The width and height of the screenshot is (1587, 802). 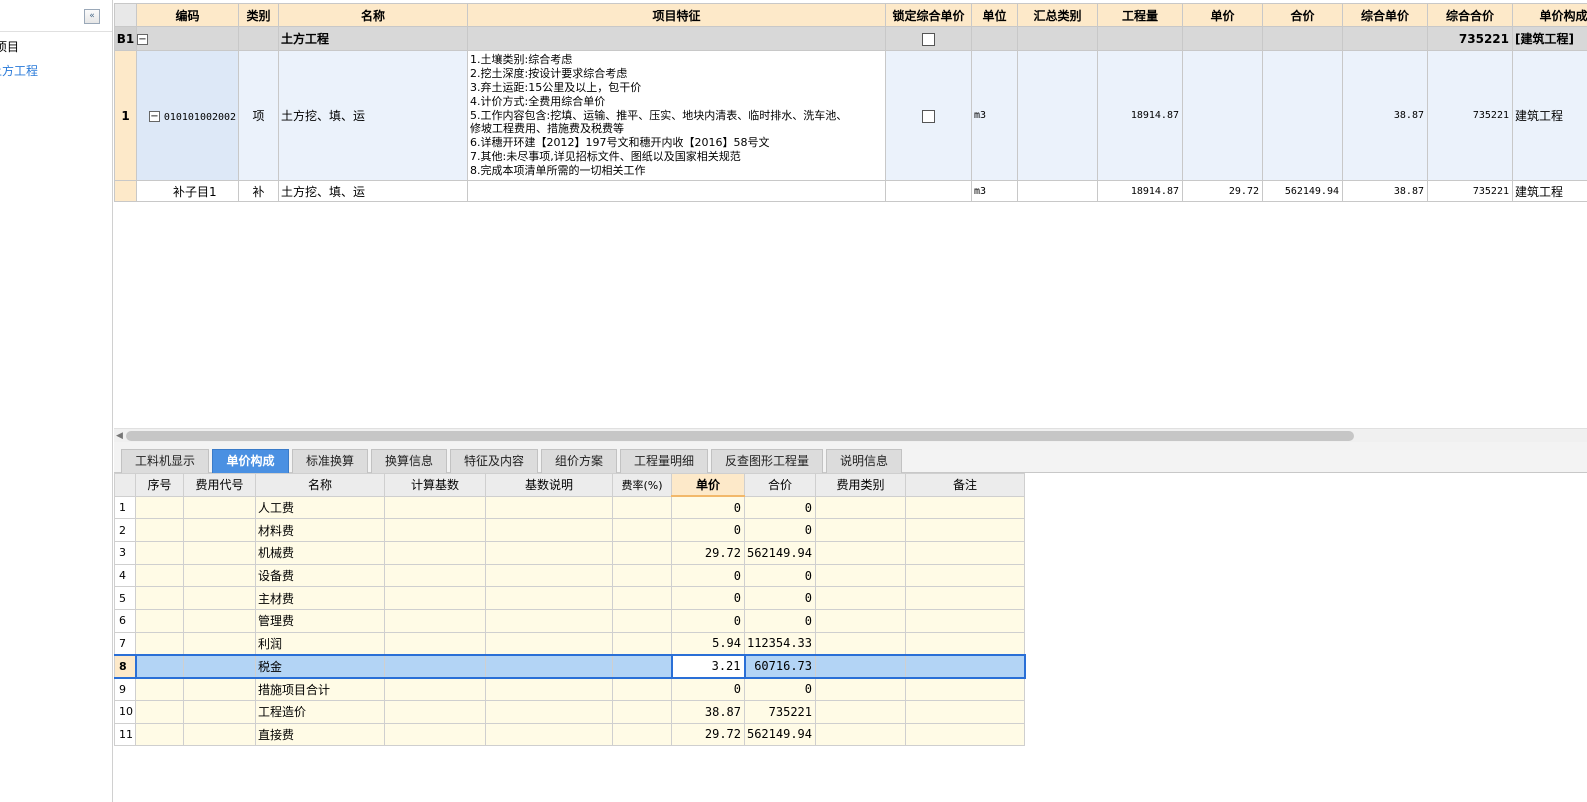 I want to click on col-header-quantity: 工程量, so click(x=1140, y=15).